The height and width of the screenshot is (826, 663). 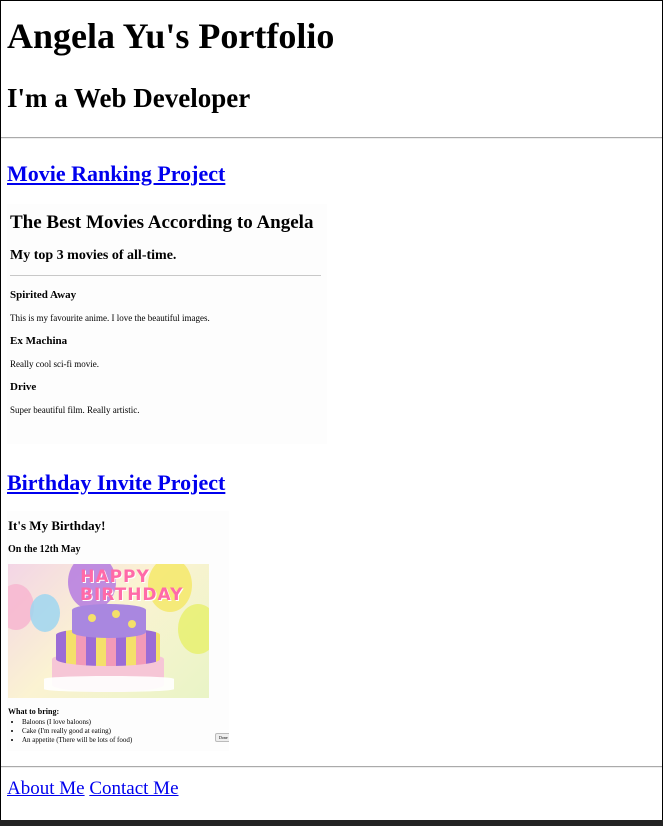 What do you see at coordinates (93, 255) in the screenshot?
I see `movie-preview-subtitle: My top 3 movies of all-time.` at bounding box center [93, 255].